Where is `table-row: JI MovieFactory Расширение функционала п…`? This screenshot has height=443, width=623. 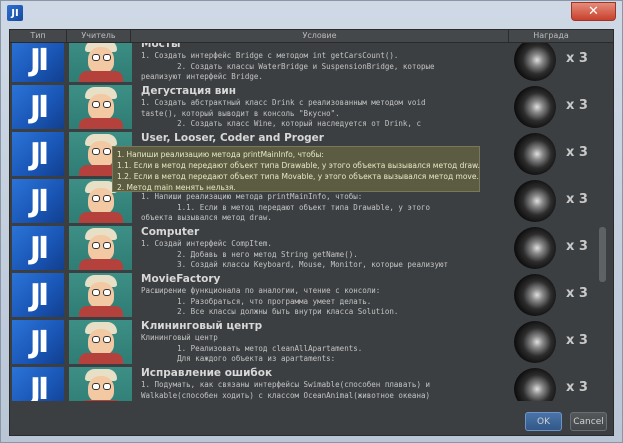
table-row: JI MovieFactory Расширение функционала п… is located at coordinates (302, 295).